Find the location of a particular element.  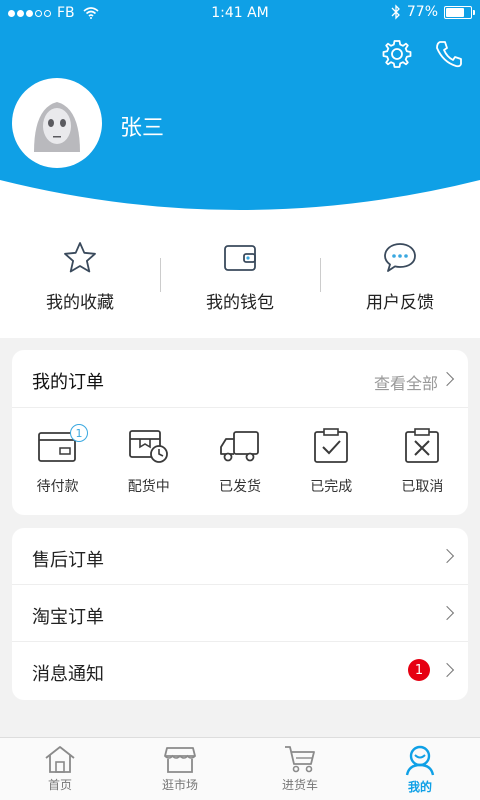

list-item-notifications: 消息通知 1 is located at coordinates (240, 670).